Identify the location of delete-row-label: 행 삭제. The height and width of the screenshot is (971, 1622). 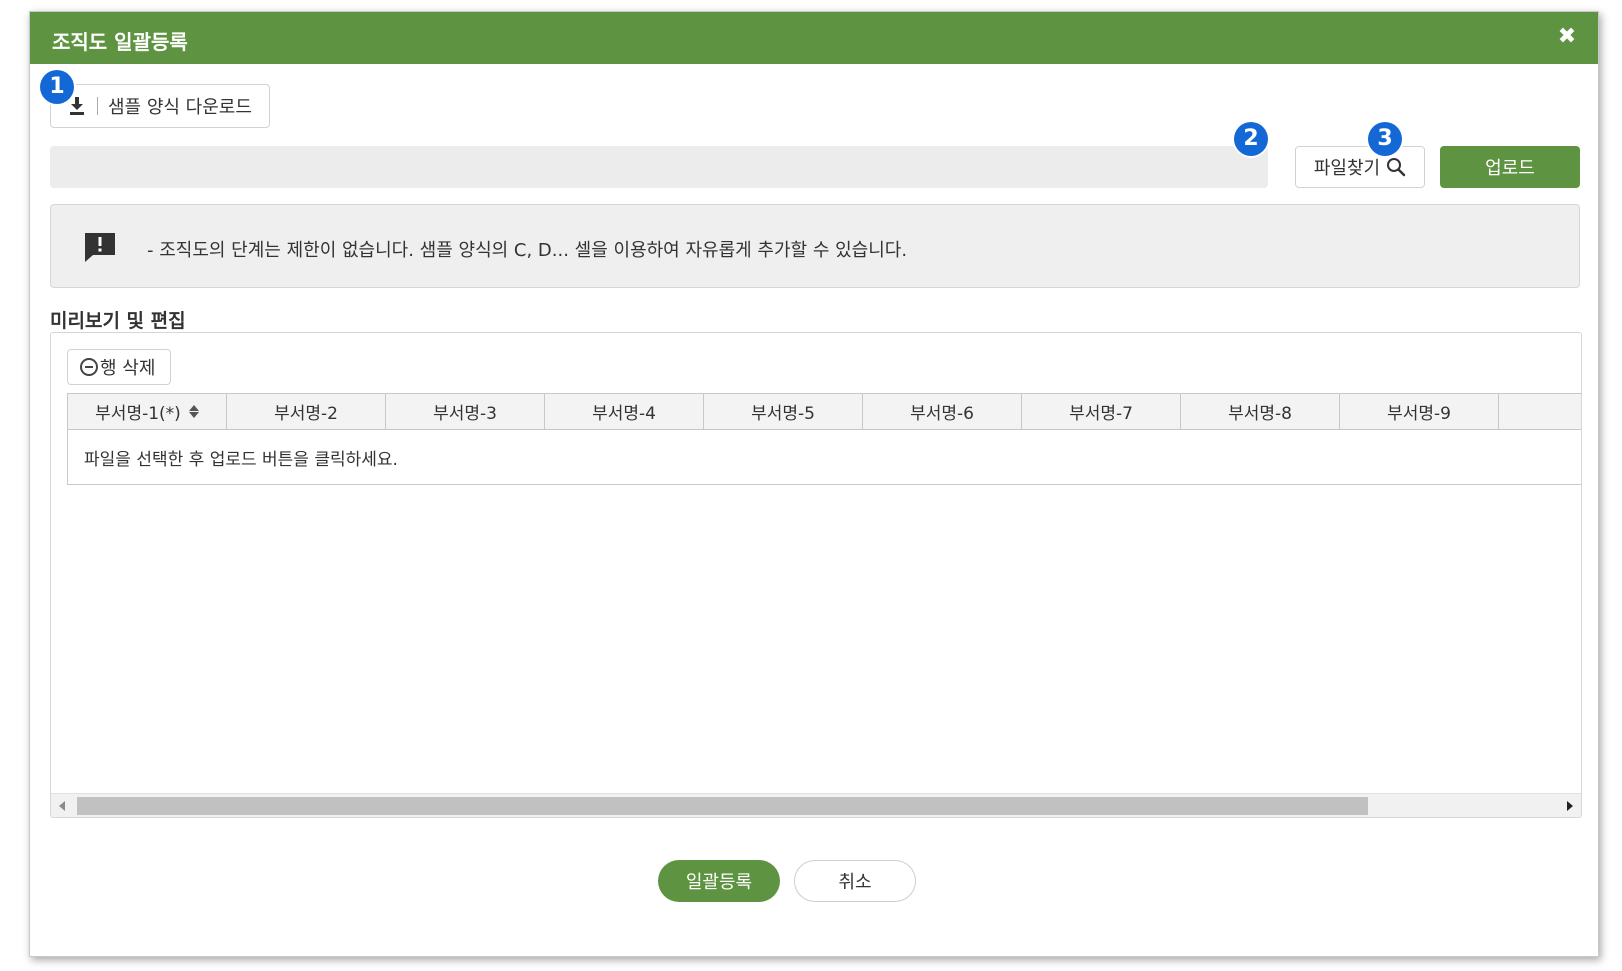
(128, 368).